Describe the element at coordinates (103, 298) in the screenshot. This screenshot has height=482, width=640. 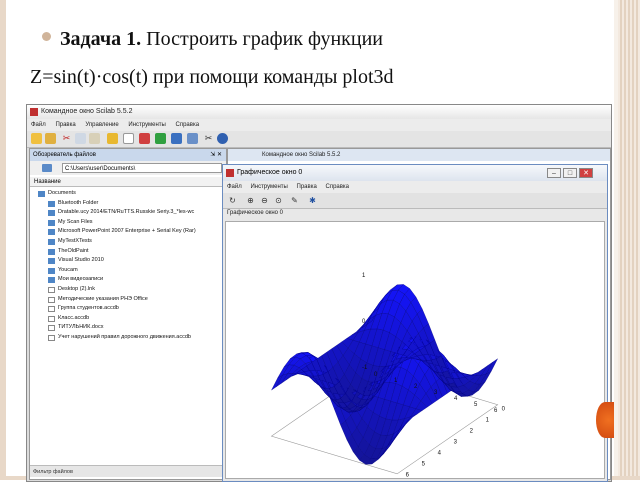
I see `file-list-item-label: Методические указания РНЭ Office` at that location.